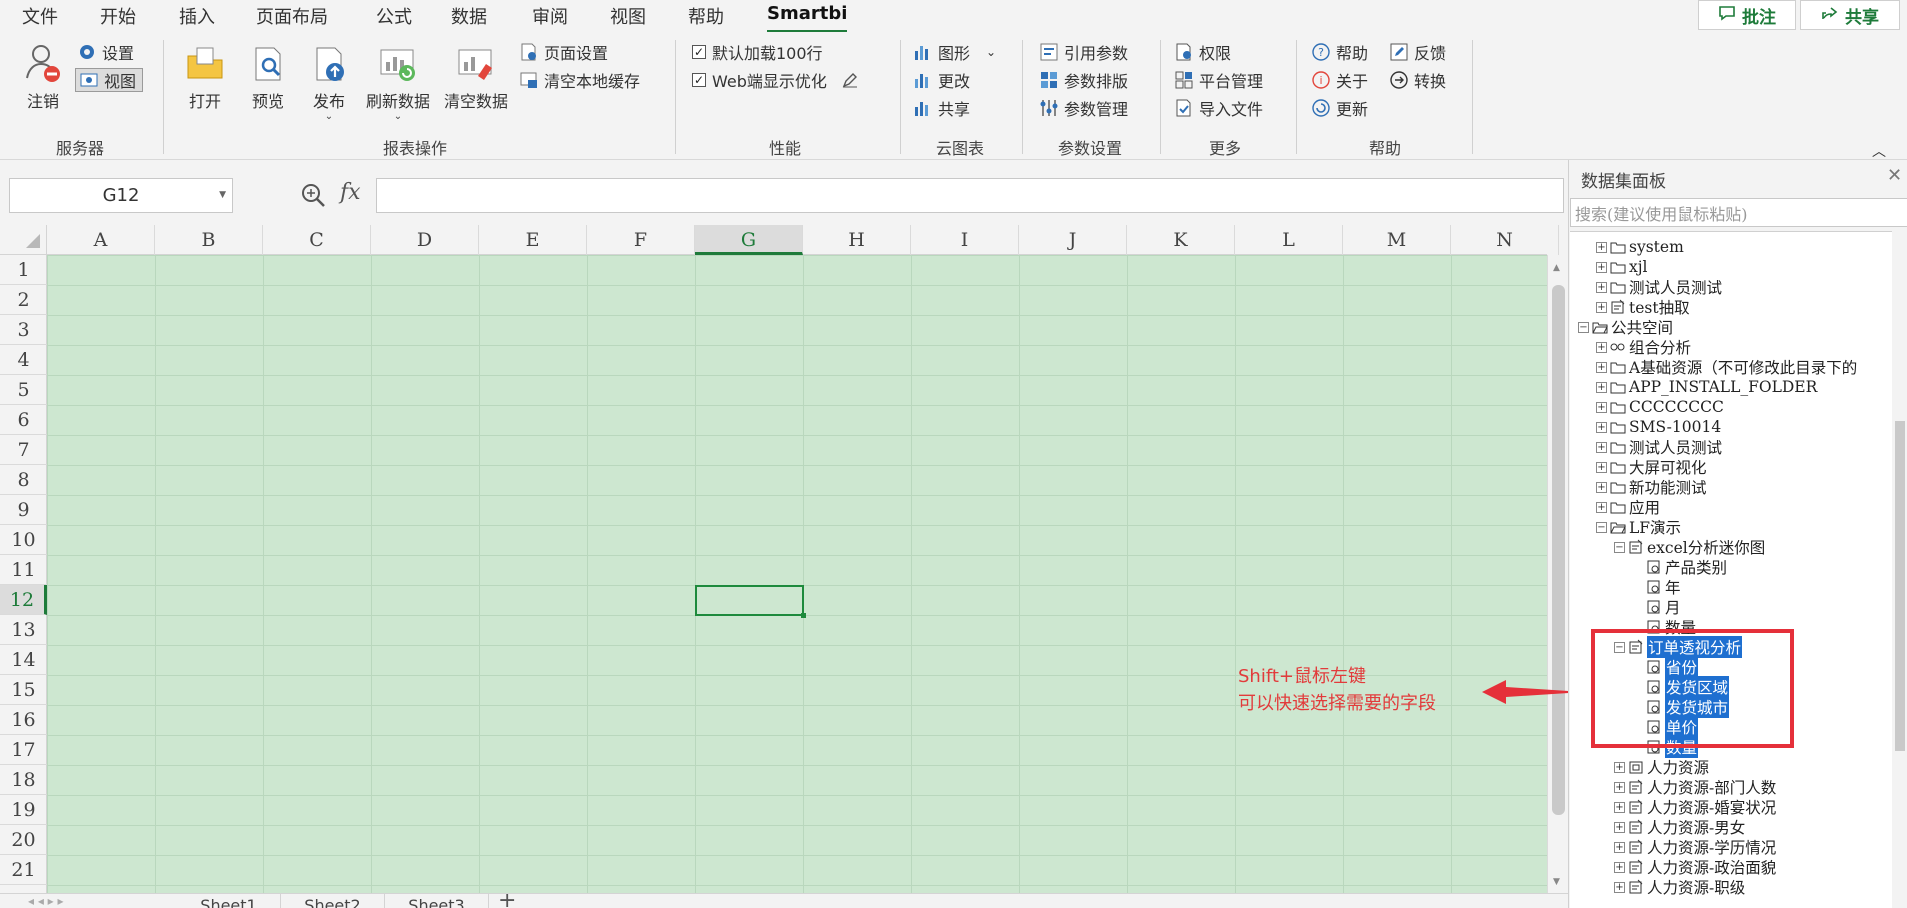  What do you see at coordinates (350, 192) in the screenshot?
I see `fx-icon: fx` at bounding box center [350, 192].